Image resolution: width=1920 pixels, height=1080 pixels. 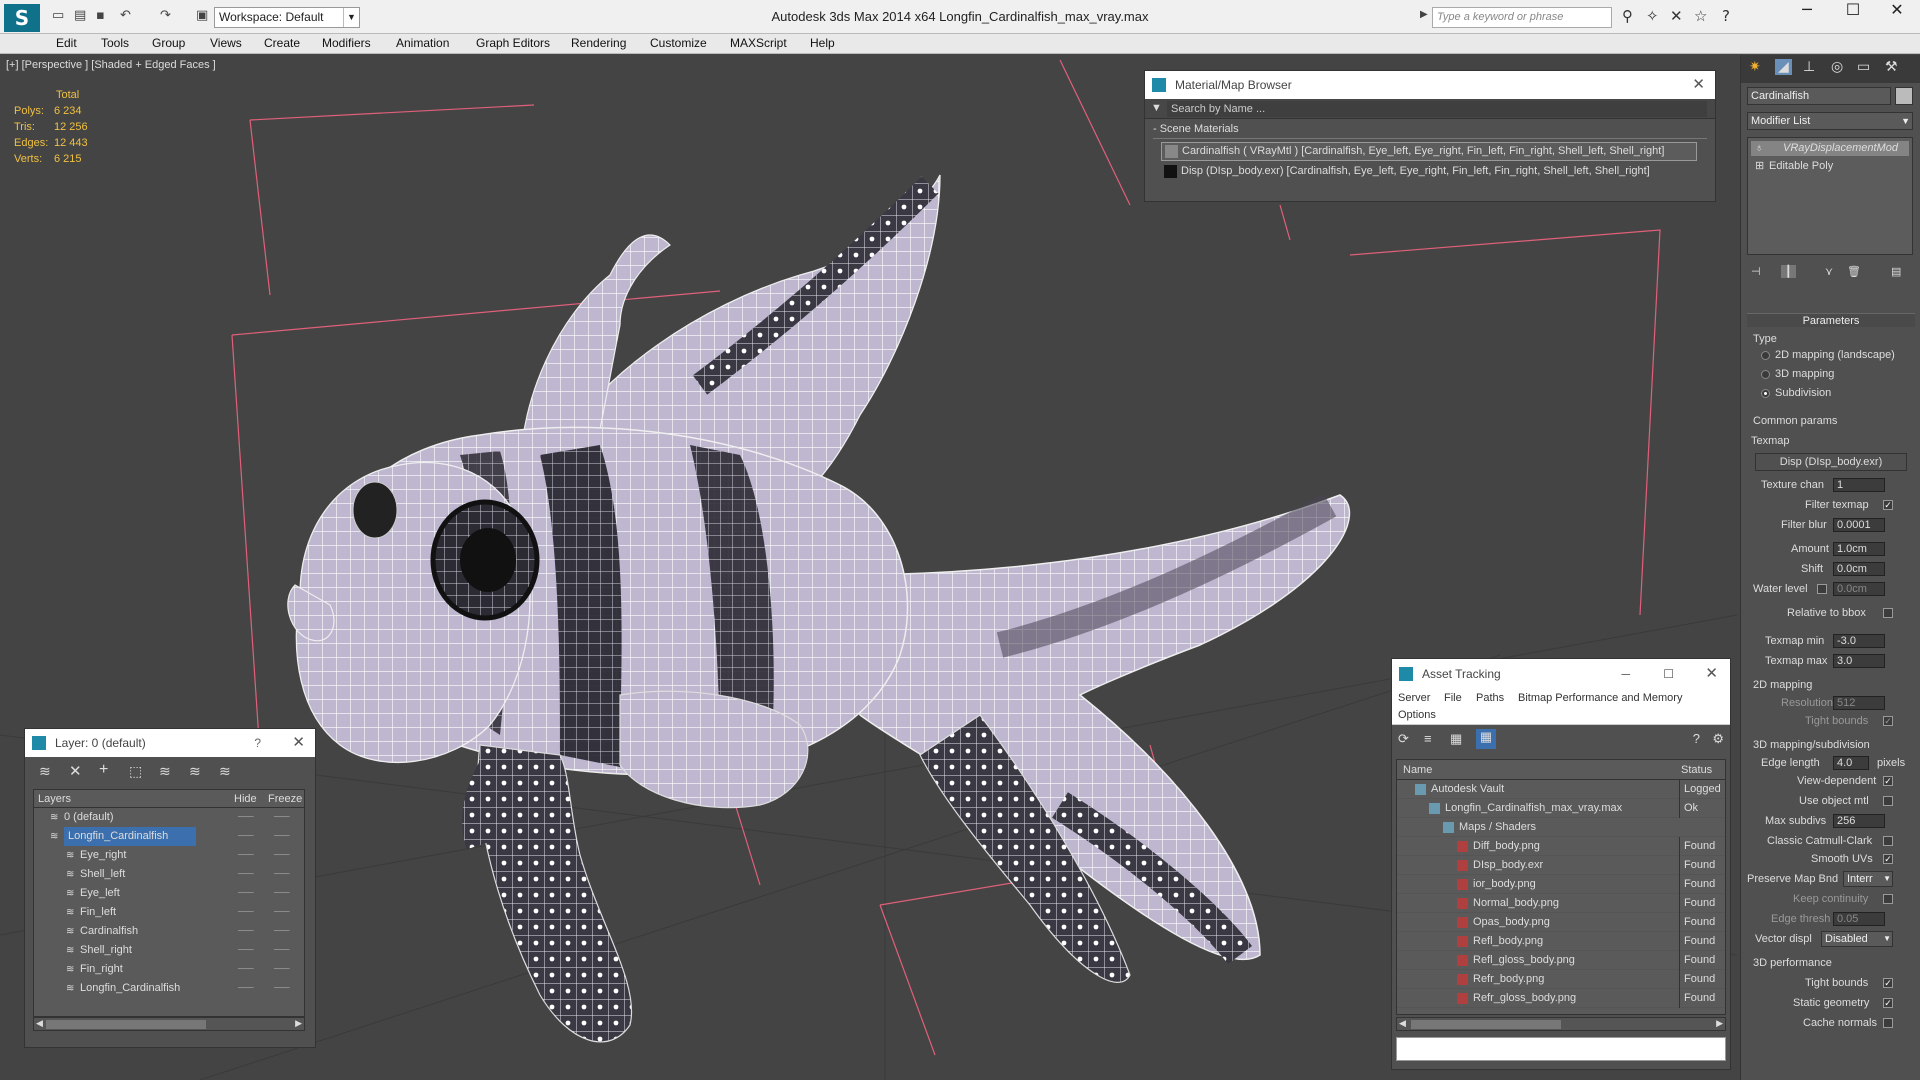 I want to click on modifier-list-dropdown: Modifier List ▼, so click(x=1830, y=121).